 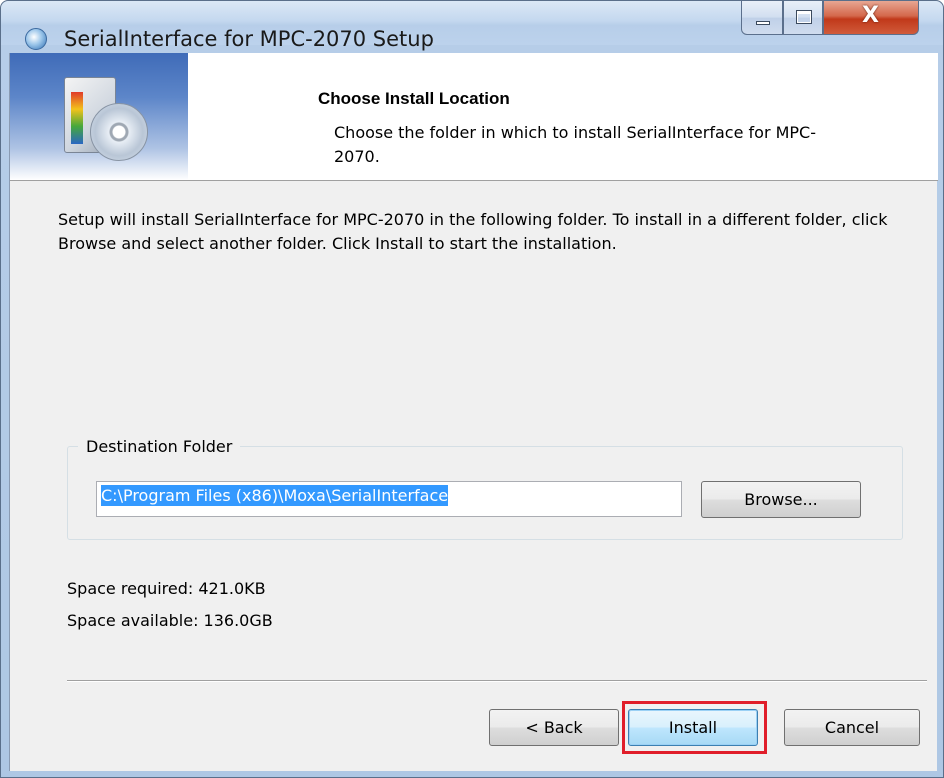 I want to click on cancel-button: Cancel, so click(x=852, y=727).